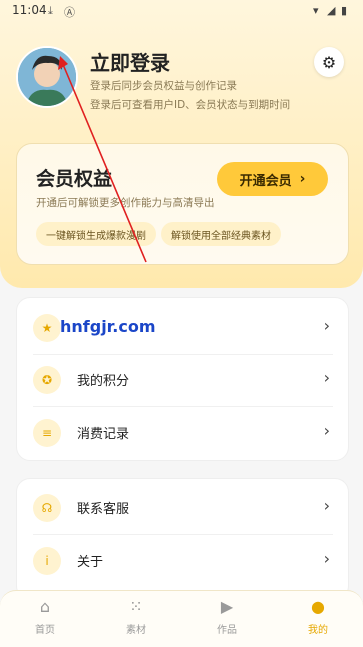  What do you see at coordinates (103, 381) in the screenshot?
I see `points-label: 我的积分` at bounding box center [103, 381].